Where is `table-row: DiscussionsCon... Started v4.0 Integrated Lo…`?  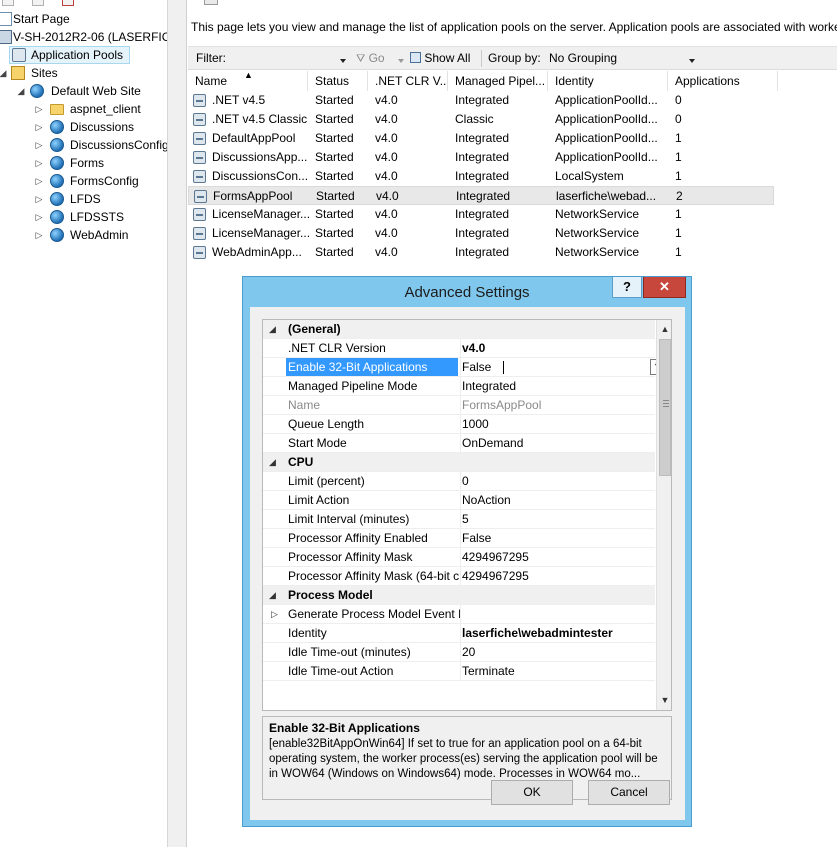 table-row: DiscussionsCon... Started v4.0 Integrated Lo… is located at coordinates (481, 176).